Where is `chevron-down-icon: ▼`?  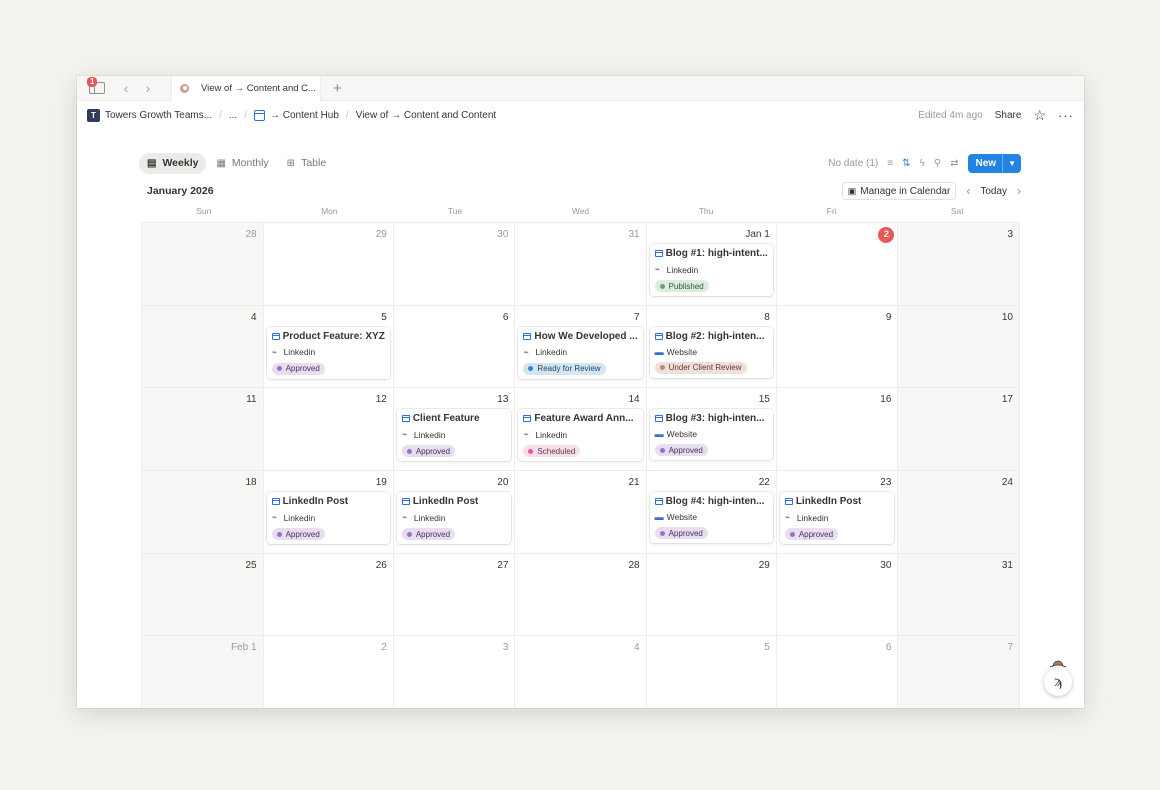
chevron-down-icon: ▼ is located at coordinates (1011, 163).